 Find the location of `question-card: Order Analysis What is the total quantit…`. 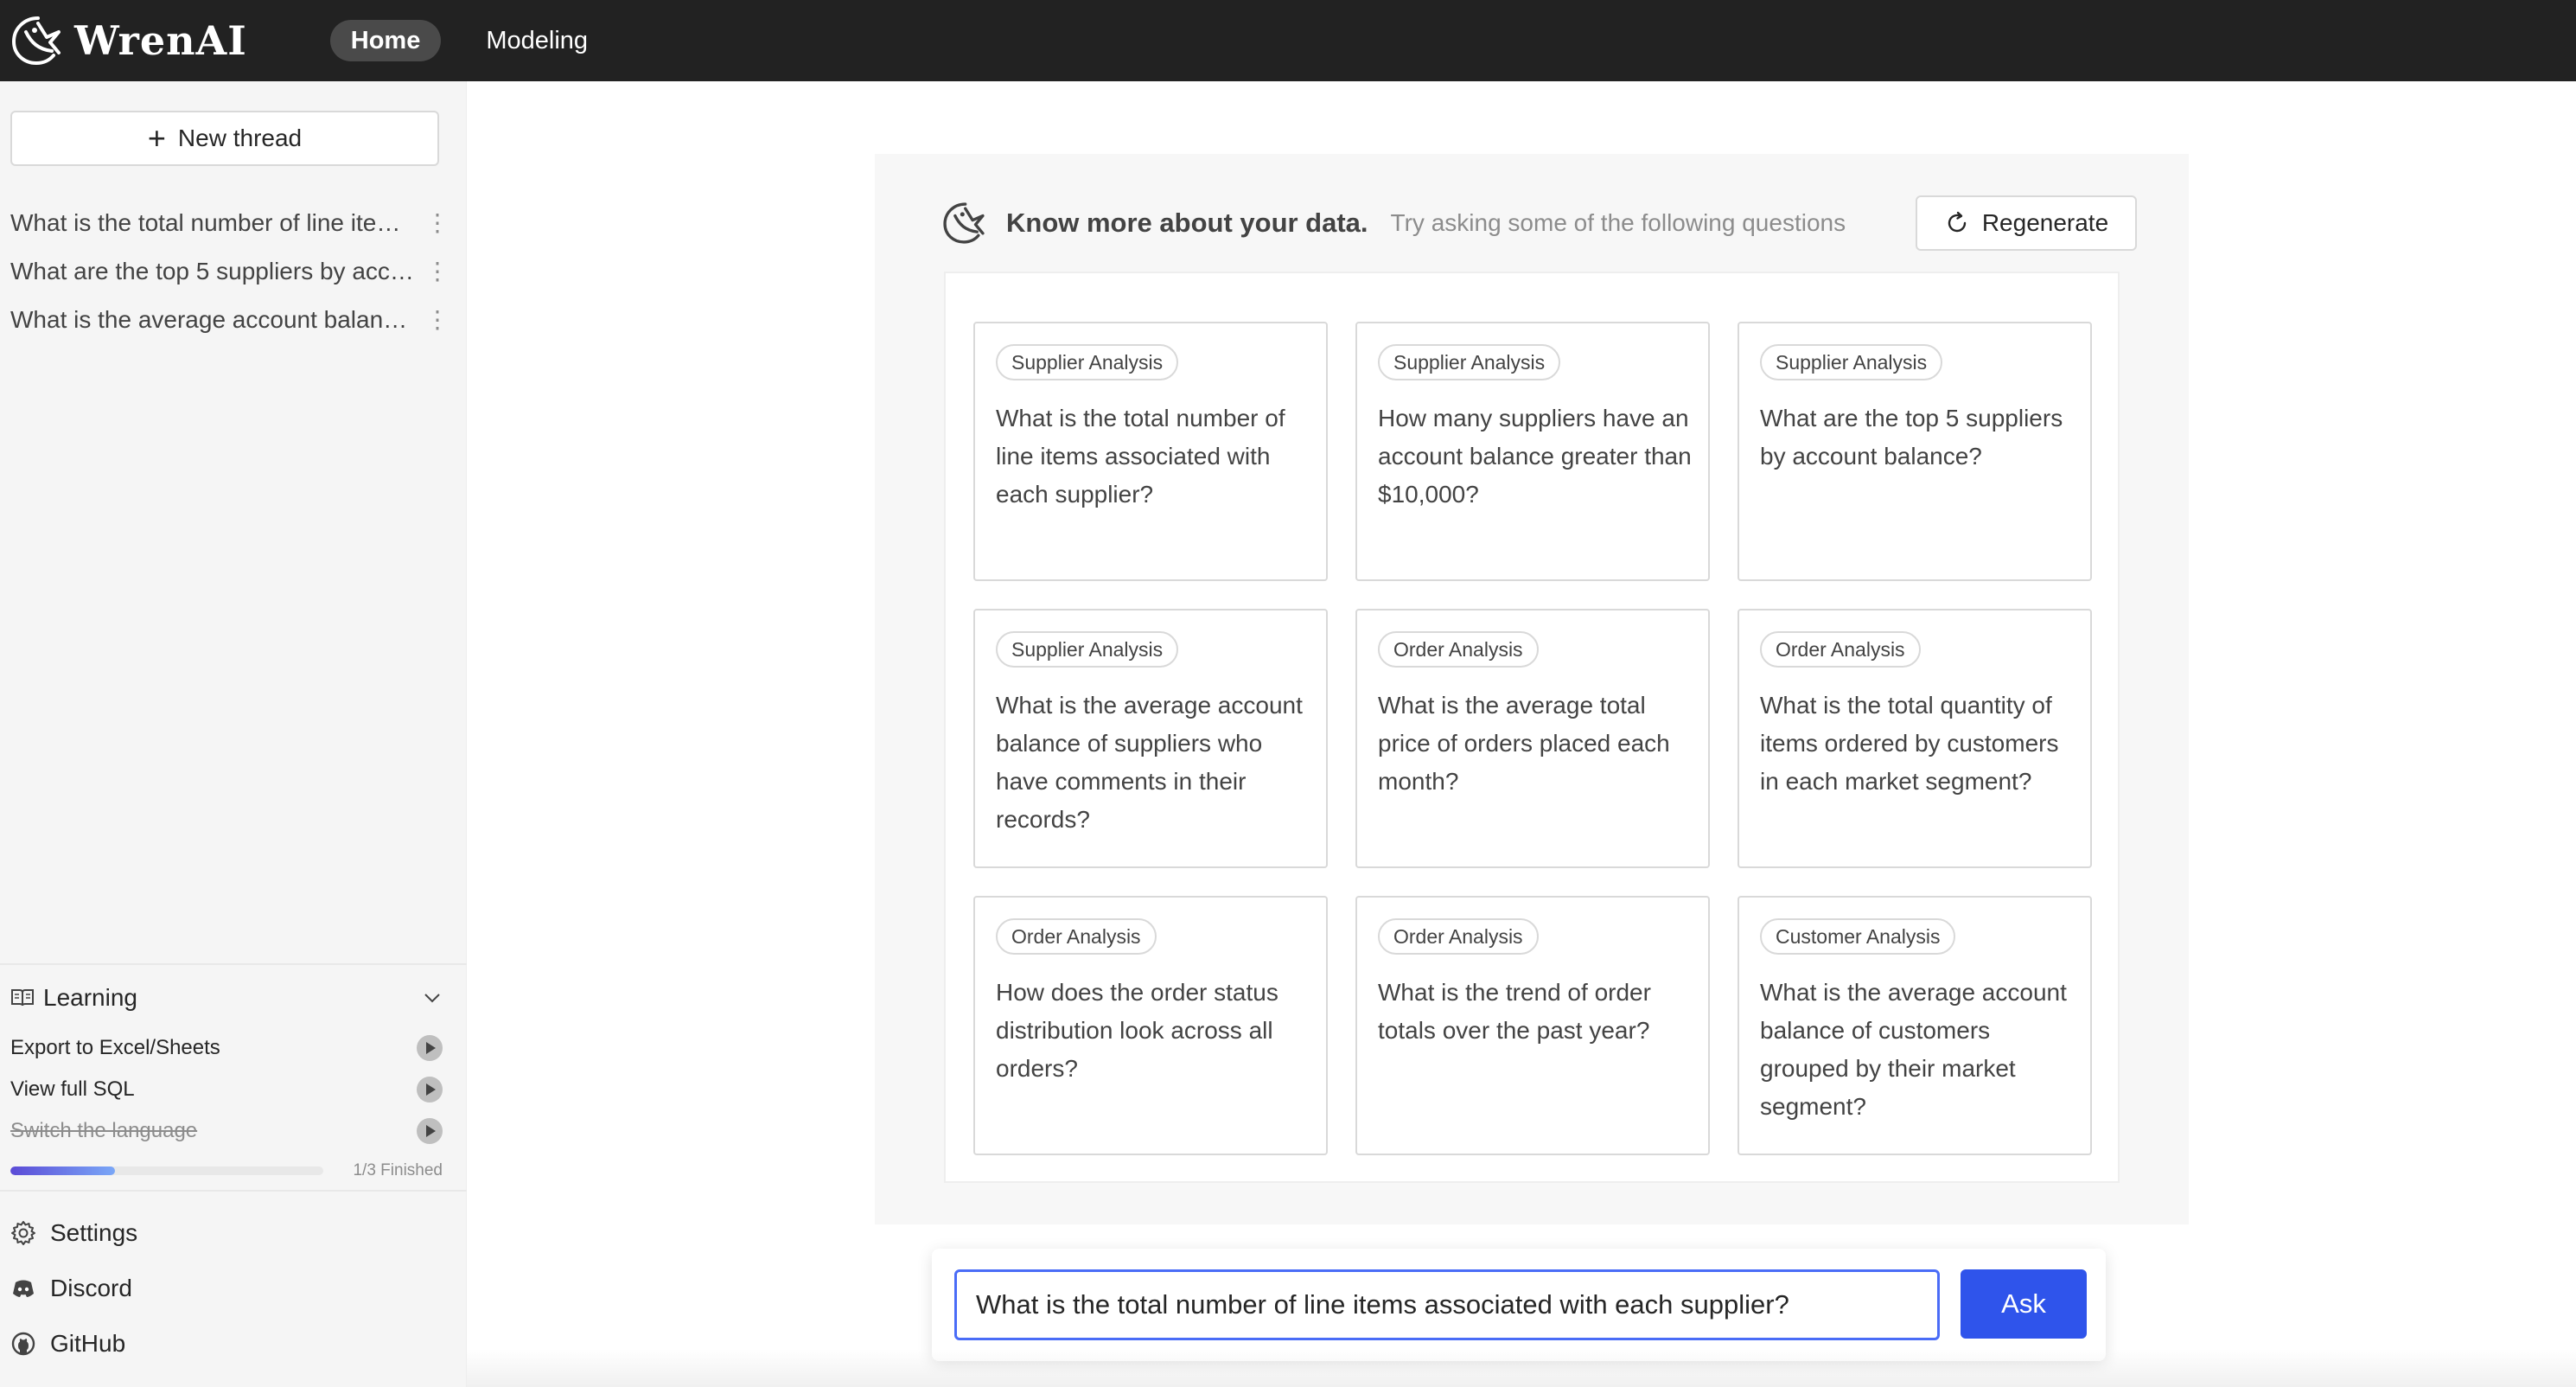

question-card: Order Analysis What is the total quantit… is located at coordinates (1915, 738).